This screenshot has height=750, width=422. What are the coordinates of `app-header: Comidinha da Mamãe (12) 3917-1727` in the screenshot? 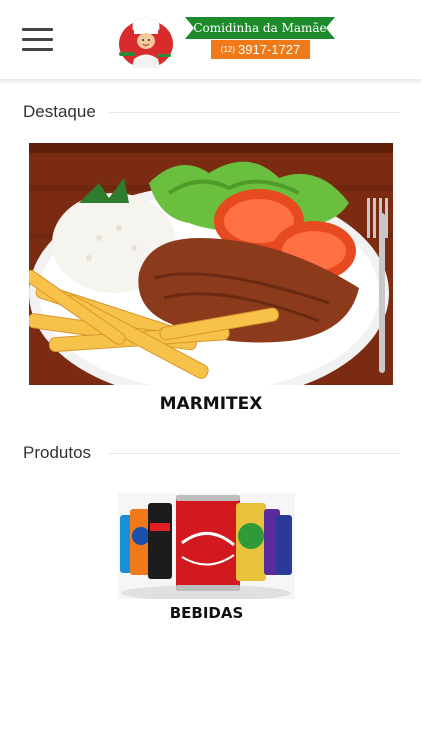 It's located at (211, 39).